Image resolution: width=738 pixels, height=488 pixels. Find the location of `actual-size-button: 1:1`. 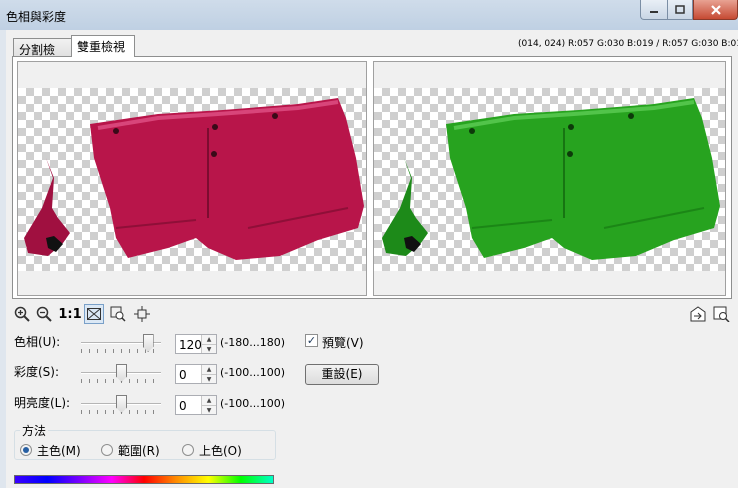

actual-size-button: 1:1 is located at coordinates (70, 314).